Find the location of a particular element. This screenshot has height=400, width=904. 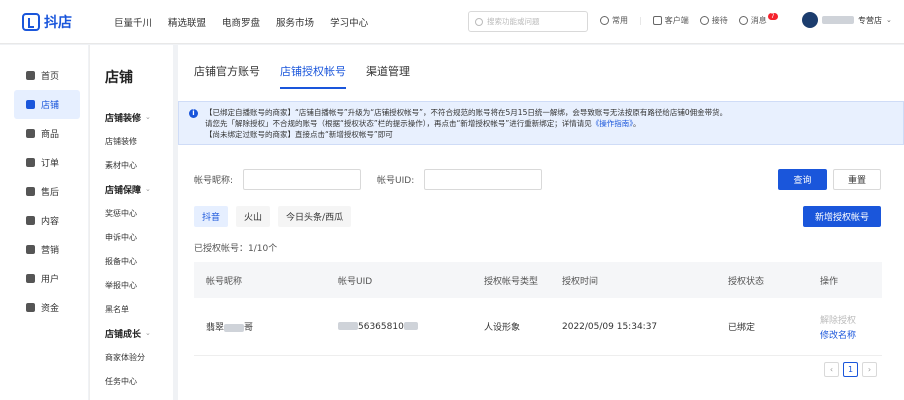

subnav-group-guarantee: 店铺保障 ⌄ is located at coordinates (131, 189).